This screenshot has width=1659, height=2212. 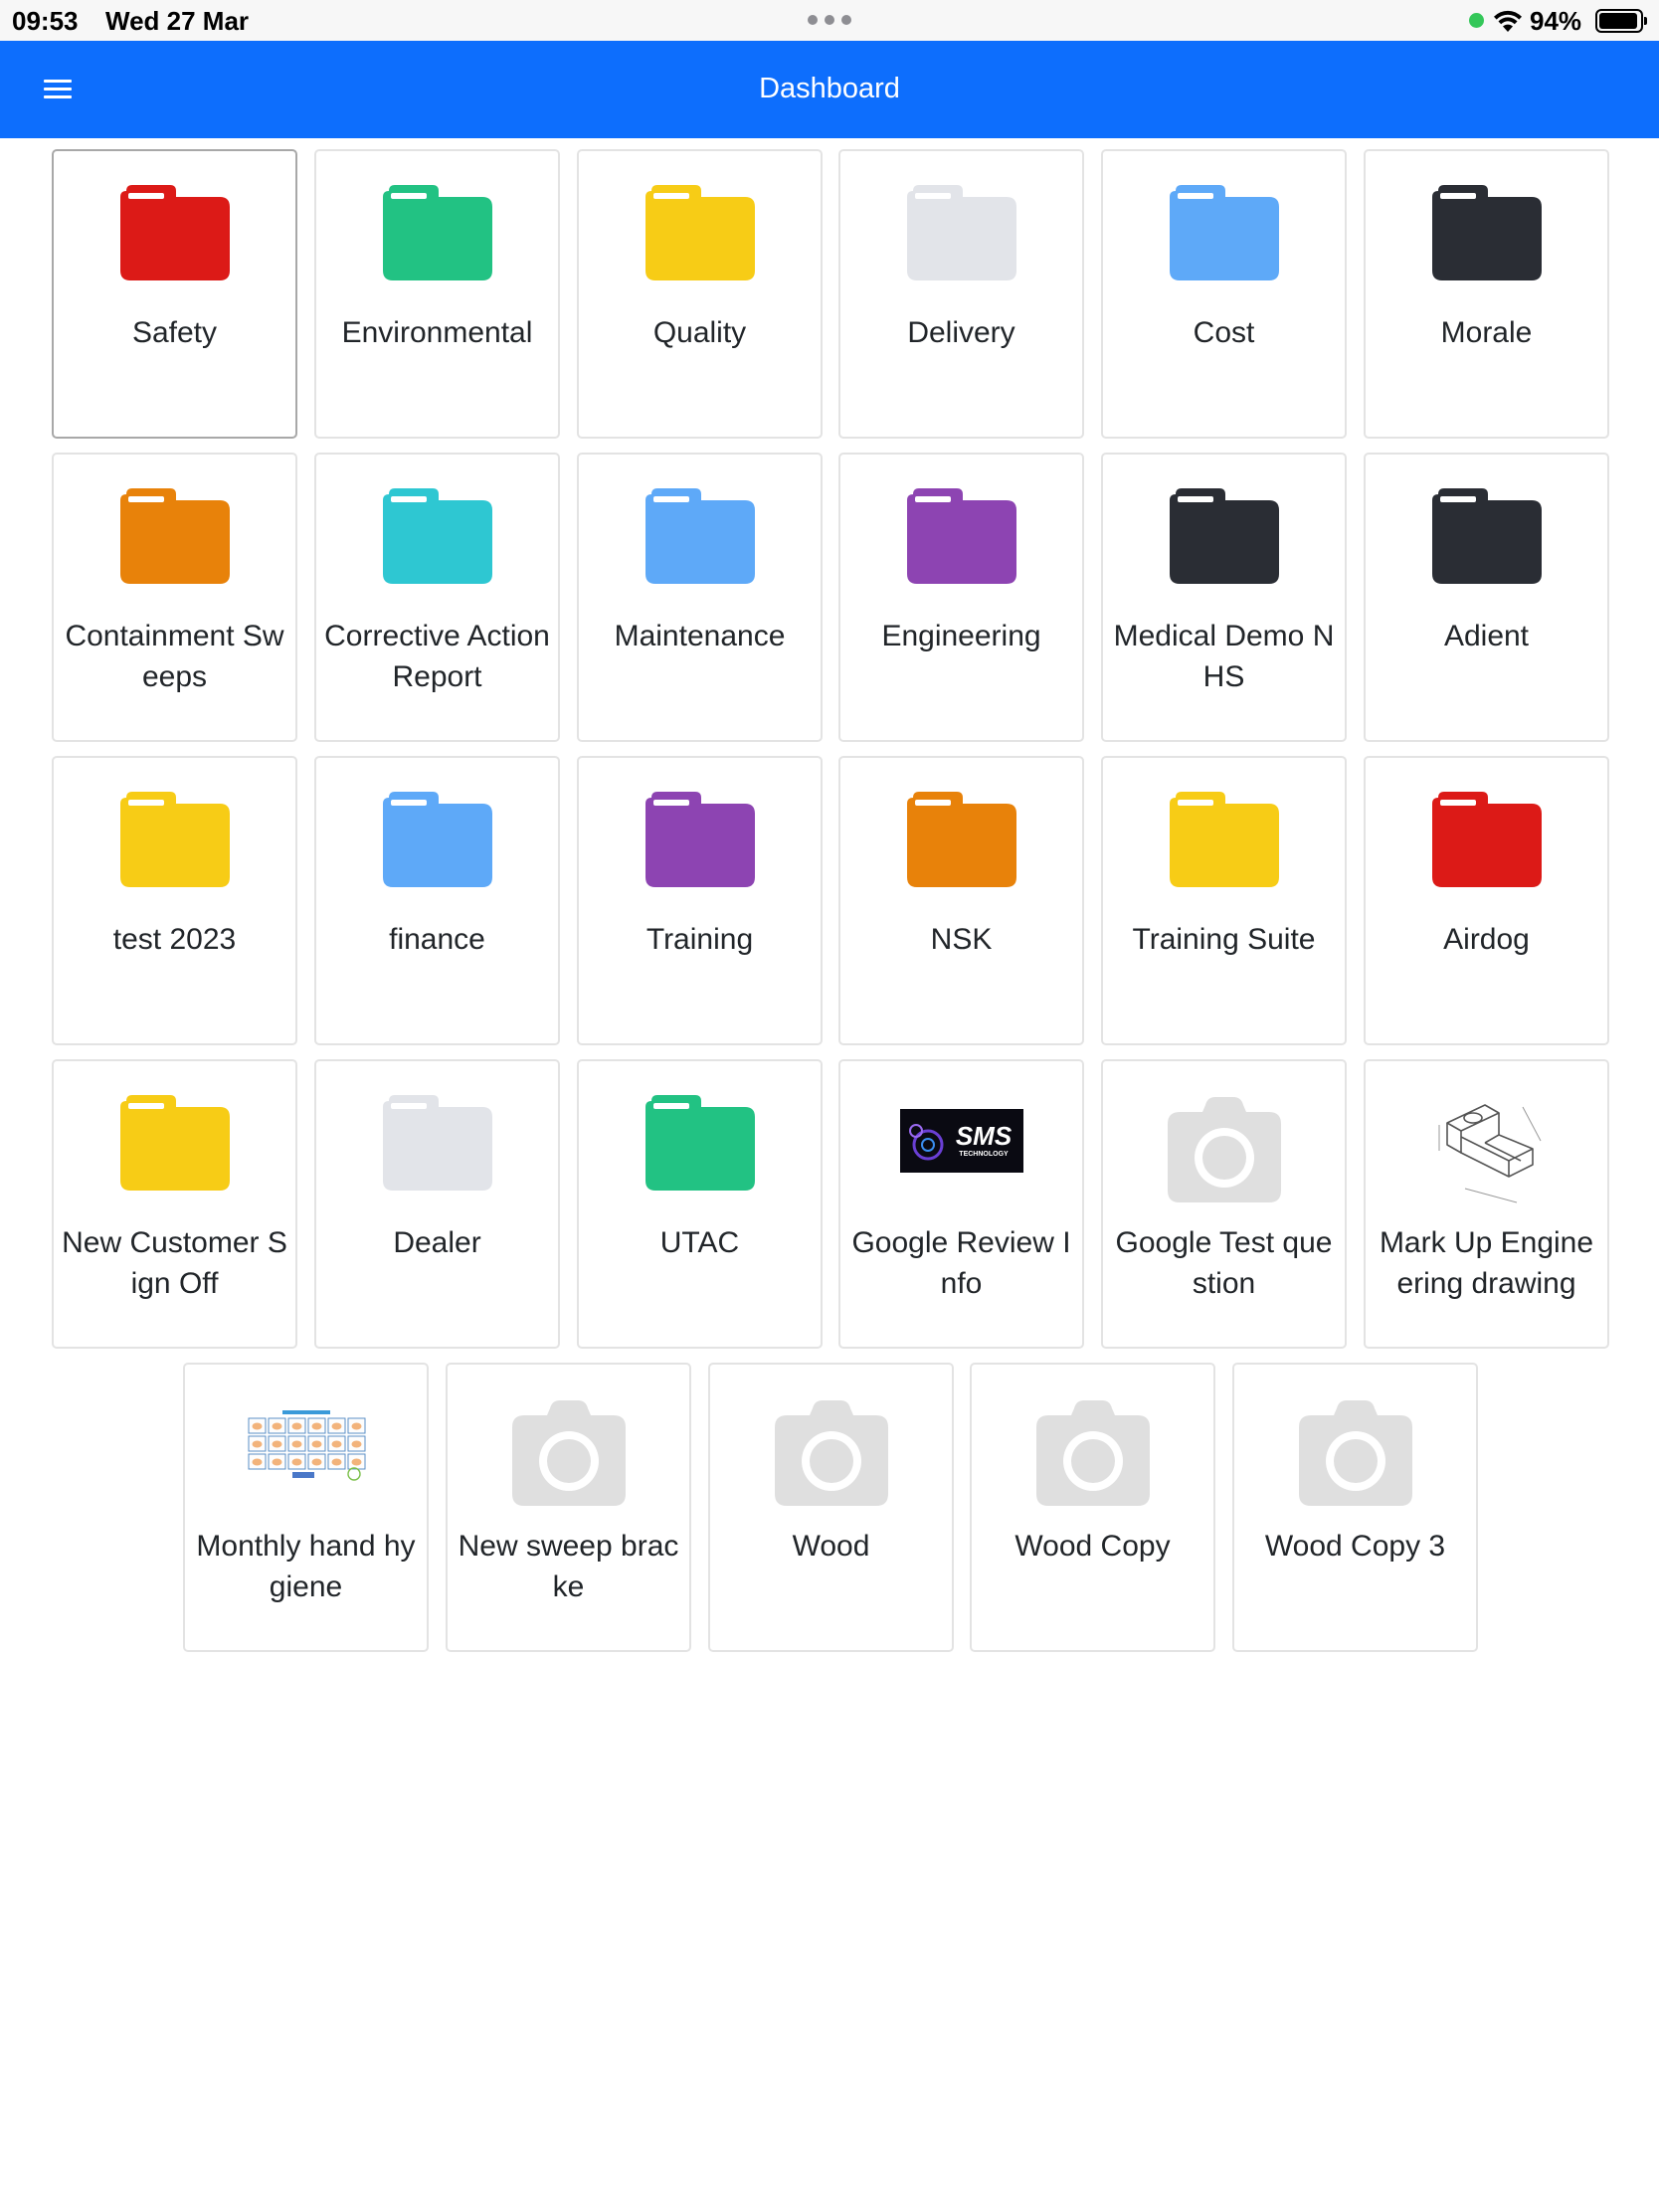 What do you see at coordinates (437, 332) in the screenshot?
I see `tile-label: Environmental` at bounding box center [437, 332].